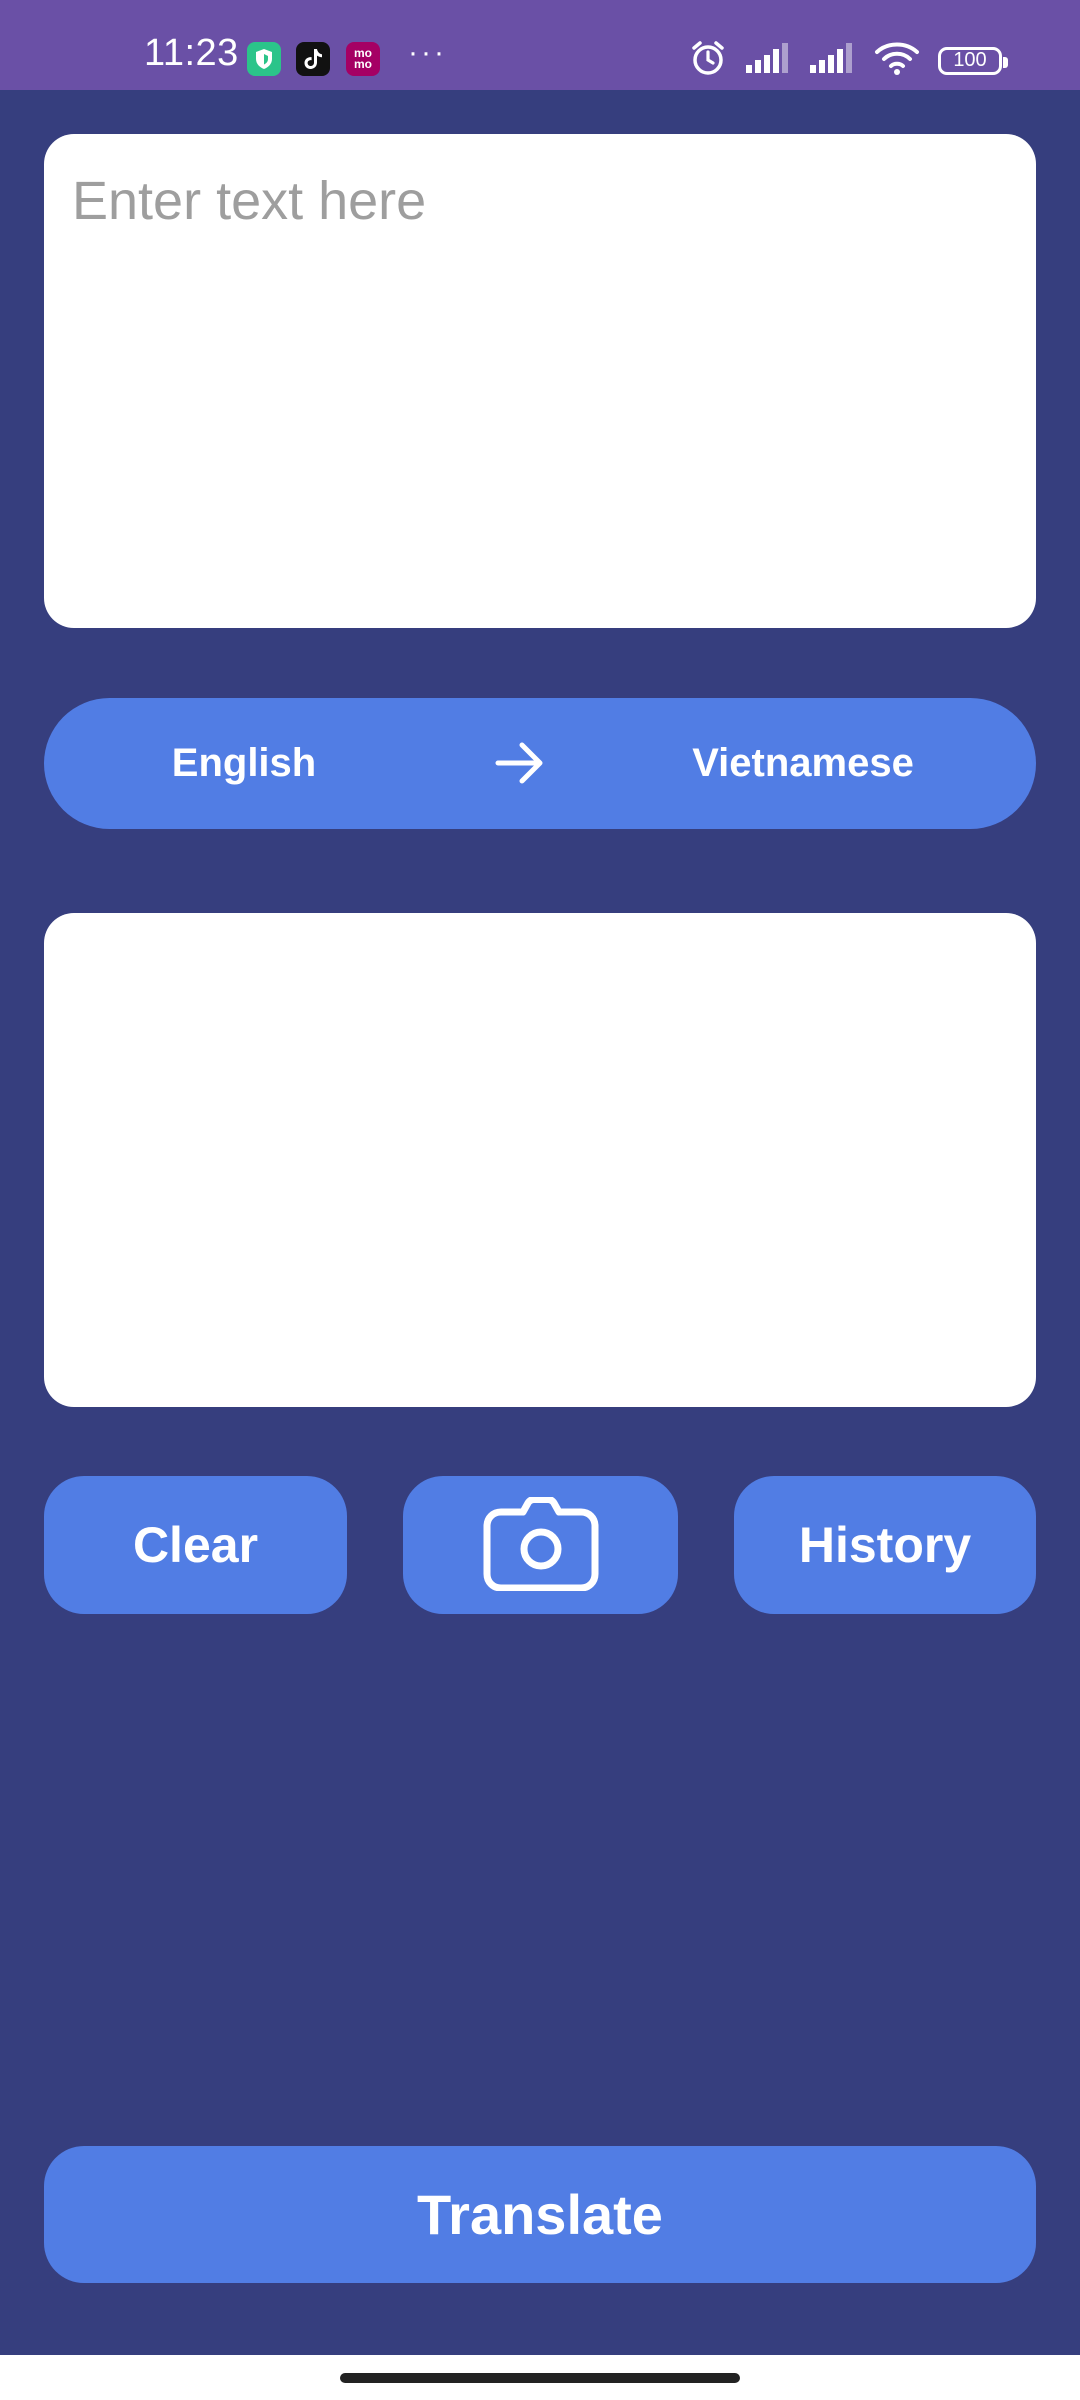 The height and width of the screenshot is (2400, 1080). What do you see at coordinates (540, 949) in the screenshot?
I see `translation-output-text` at bounding box center [540, 949].